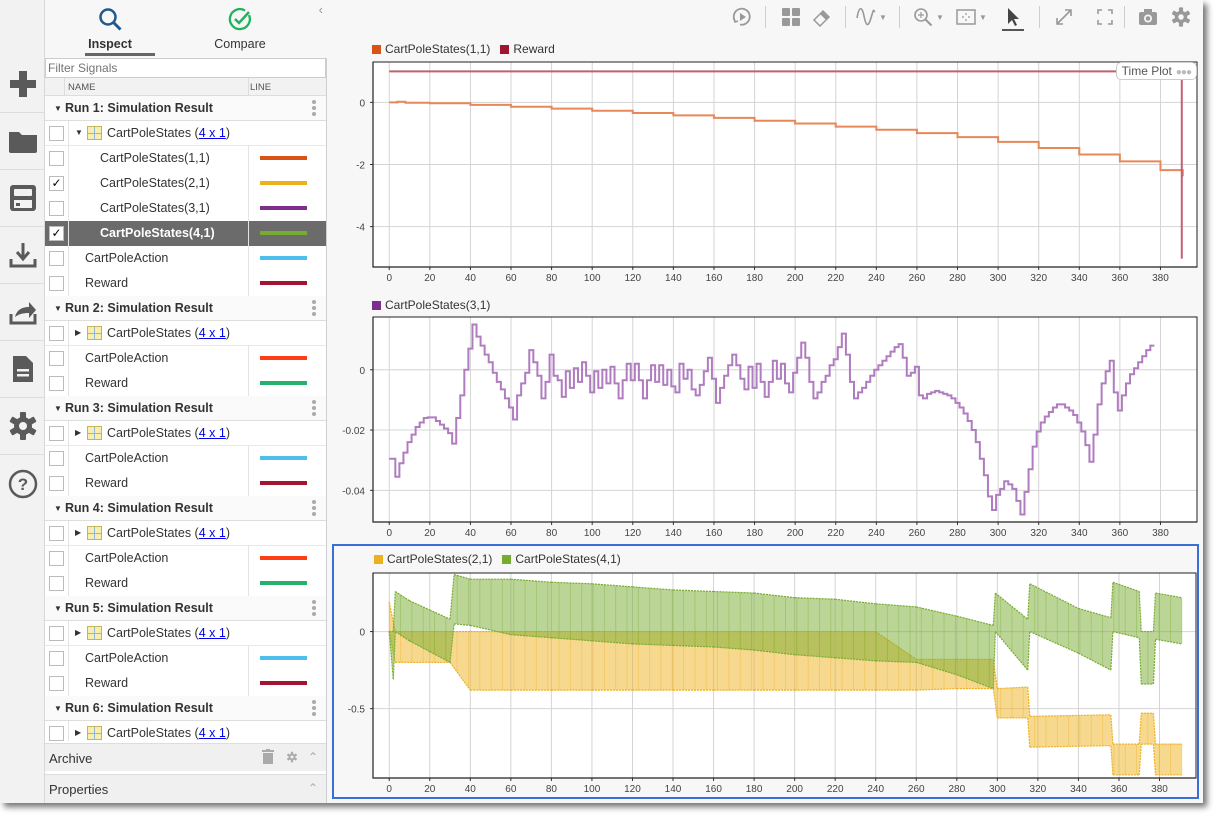 Image resolution: width=1215 pixels, height=815 pixels. Describe the element at coordinates (185, 68) in the screenshot. I see `filter-signals-input` at that location.